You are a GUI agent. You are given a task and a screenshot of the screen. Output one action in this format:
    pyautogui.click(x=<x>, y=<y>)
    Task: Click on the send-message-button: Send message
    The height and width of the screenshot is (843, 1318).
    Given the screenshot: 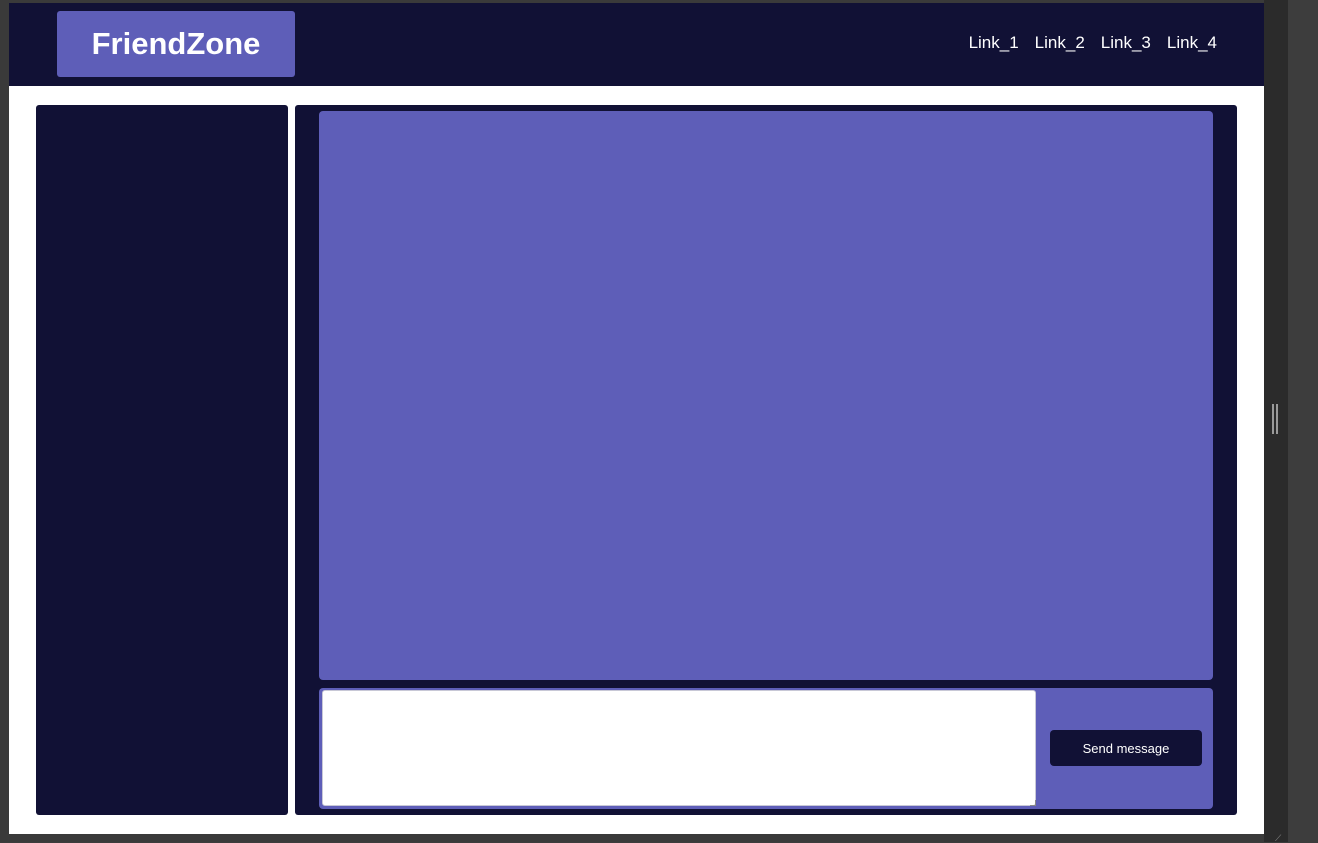 What is the action you would take?
    pyautogui.click(x=1126, y=748)
    